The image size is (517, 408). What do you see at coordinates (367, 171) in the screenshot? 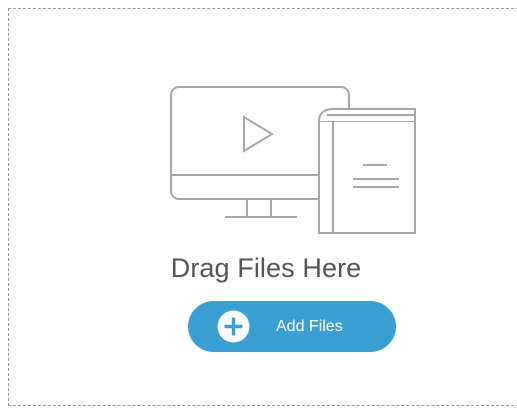
I see `book-icon` at bounding box center [367, 171].